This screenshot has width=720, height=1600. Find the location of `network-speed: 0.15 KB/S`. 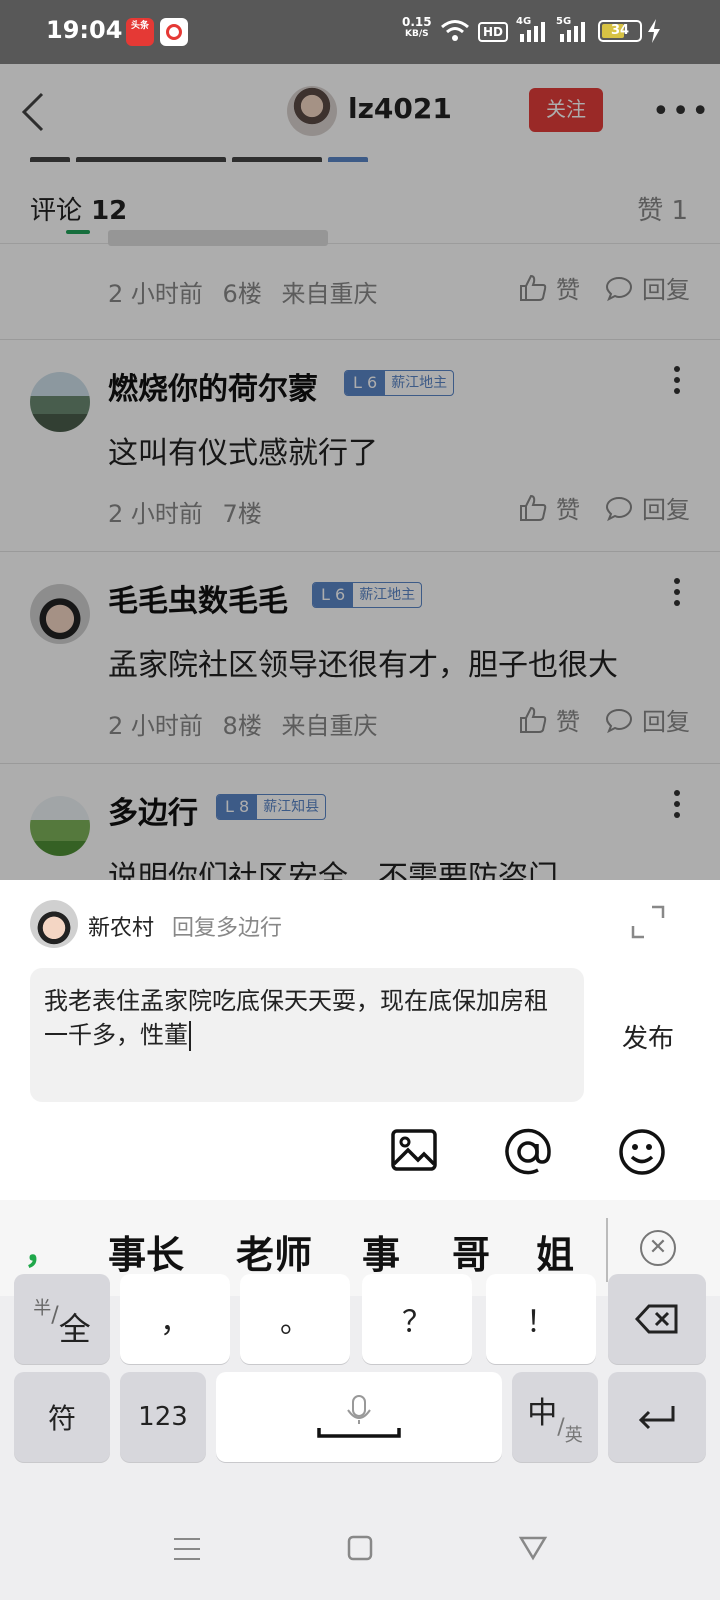

network-speed: 0.15 KB/S is located at coordinates (417, 28).